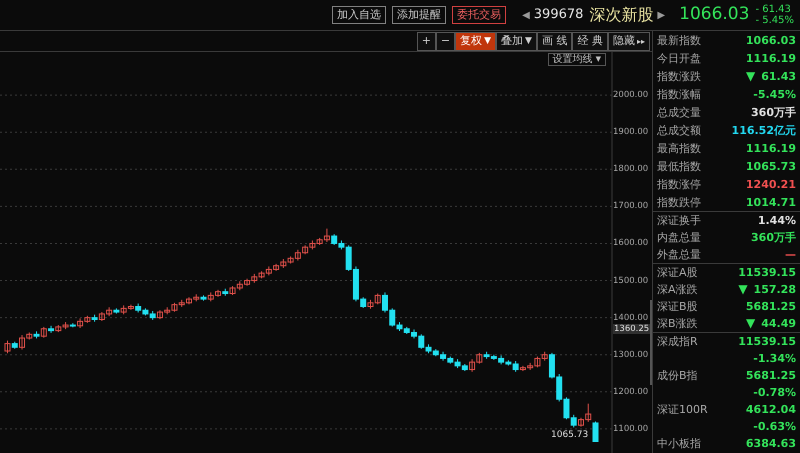 The image size is (800, 453). What do you see at coordinates (679, 112) in the screenshot?
I see `quote-label: 总成交量` at bounding box center [679, 112].